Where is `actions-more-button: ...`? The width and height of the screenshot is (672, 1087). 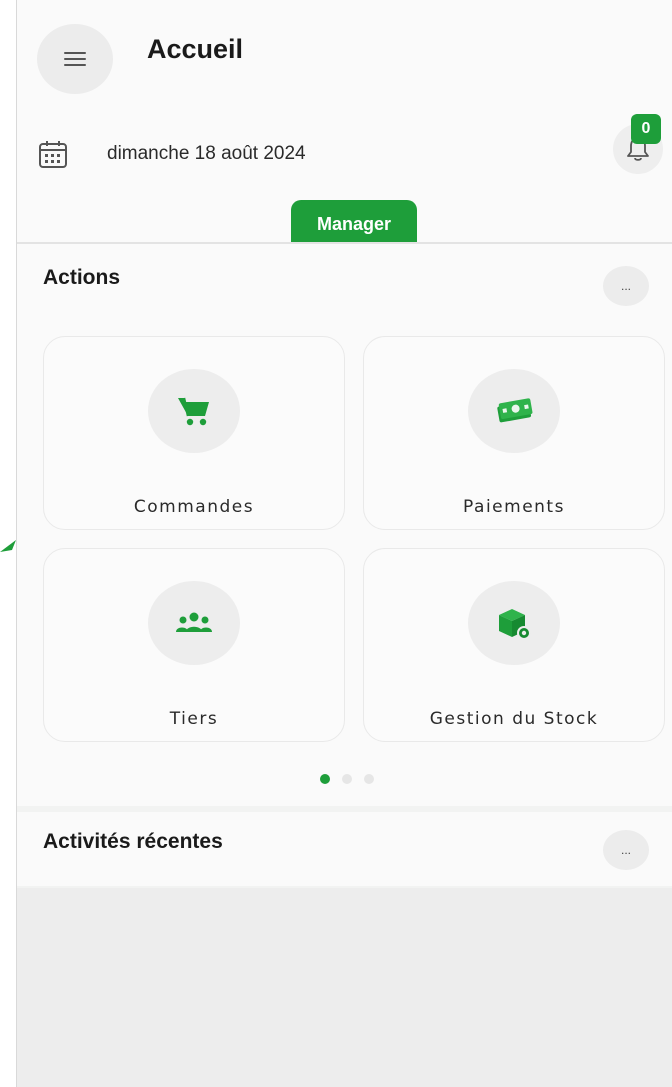
actions-more-button: ... is located at coordinates (626, 286).